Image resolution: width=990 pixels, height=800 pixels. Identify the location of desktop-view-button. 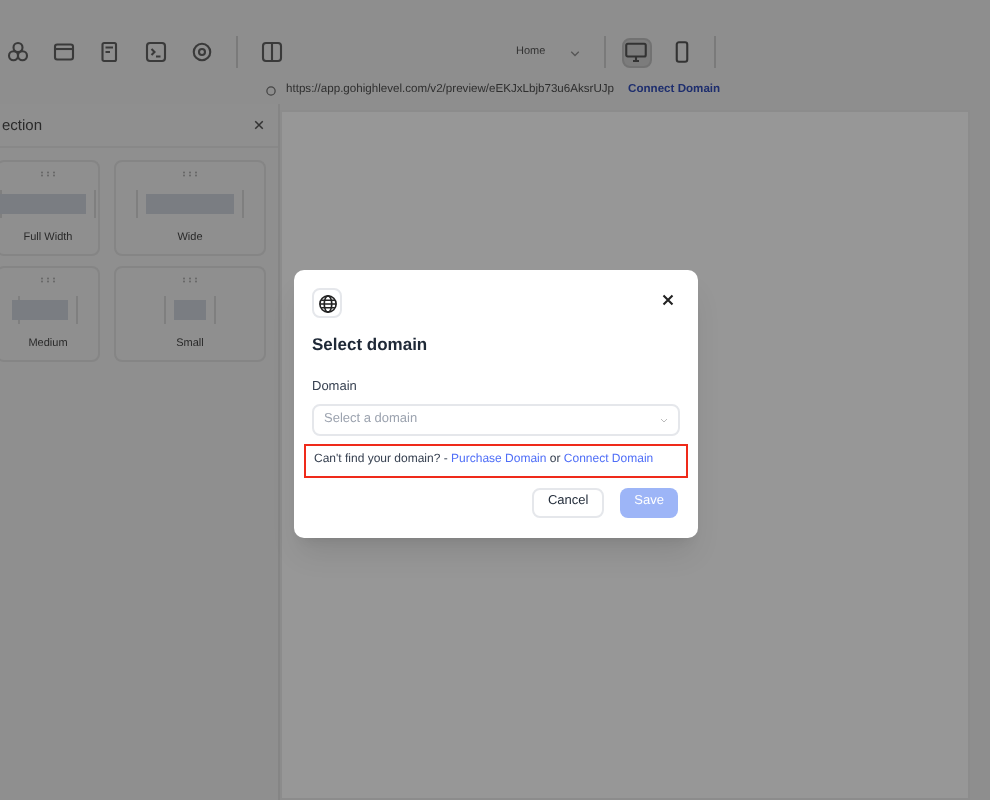
(636, 52).